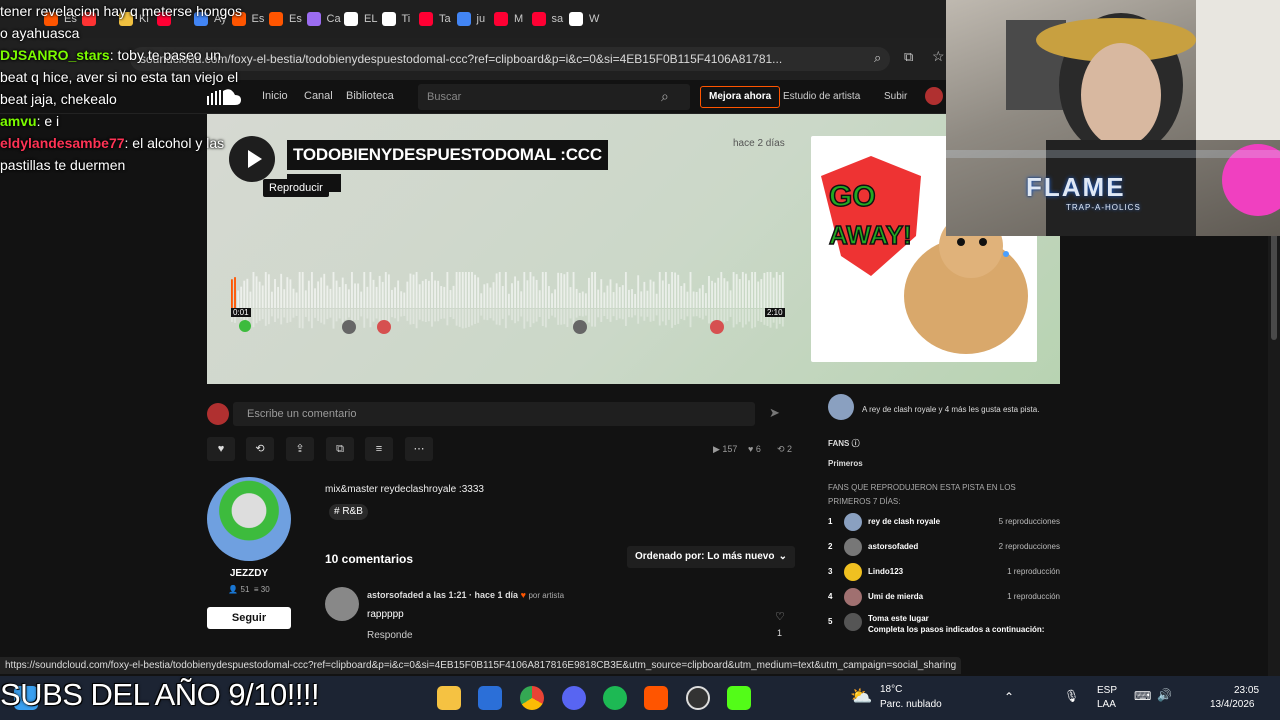 The width and height of the screenshot is (1280, 720). Describe the element at coordinates (944, 572) in the screenshot. I see `fan-row: 3 Lindo123 1 reproducción` at that location.